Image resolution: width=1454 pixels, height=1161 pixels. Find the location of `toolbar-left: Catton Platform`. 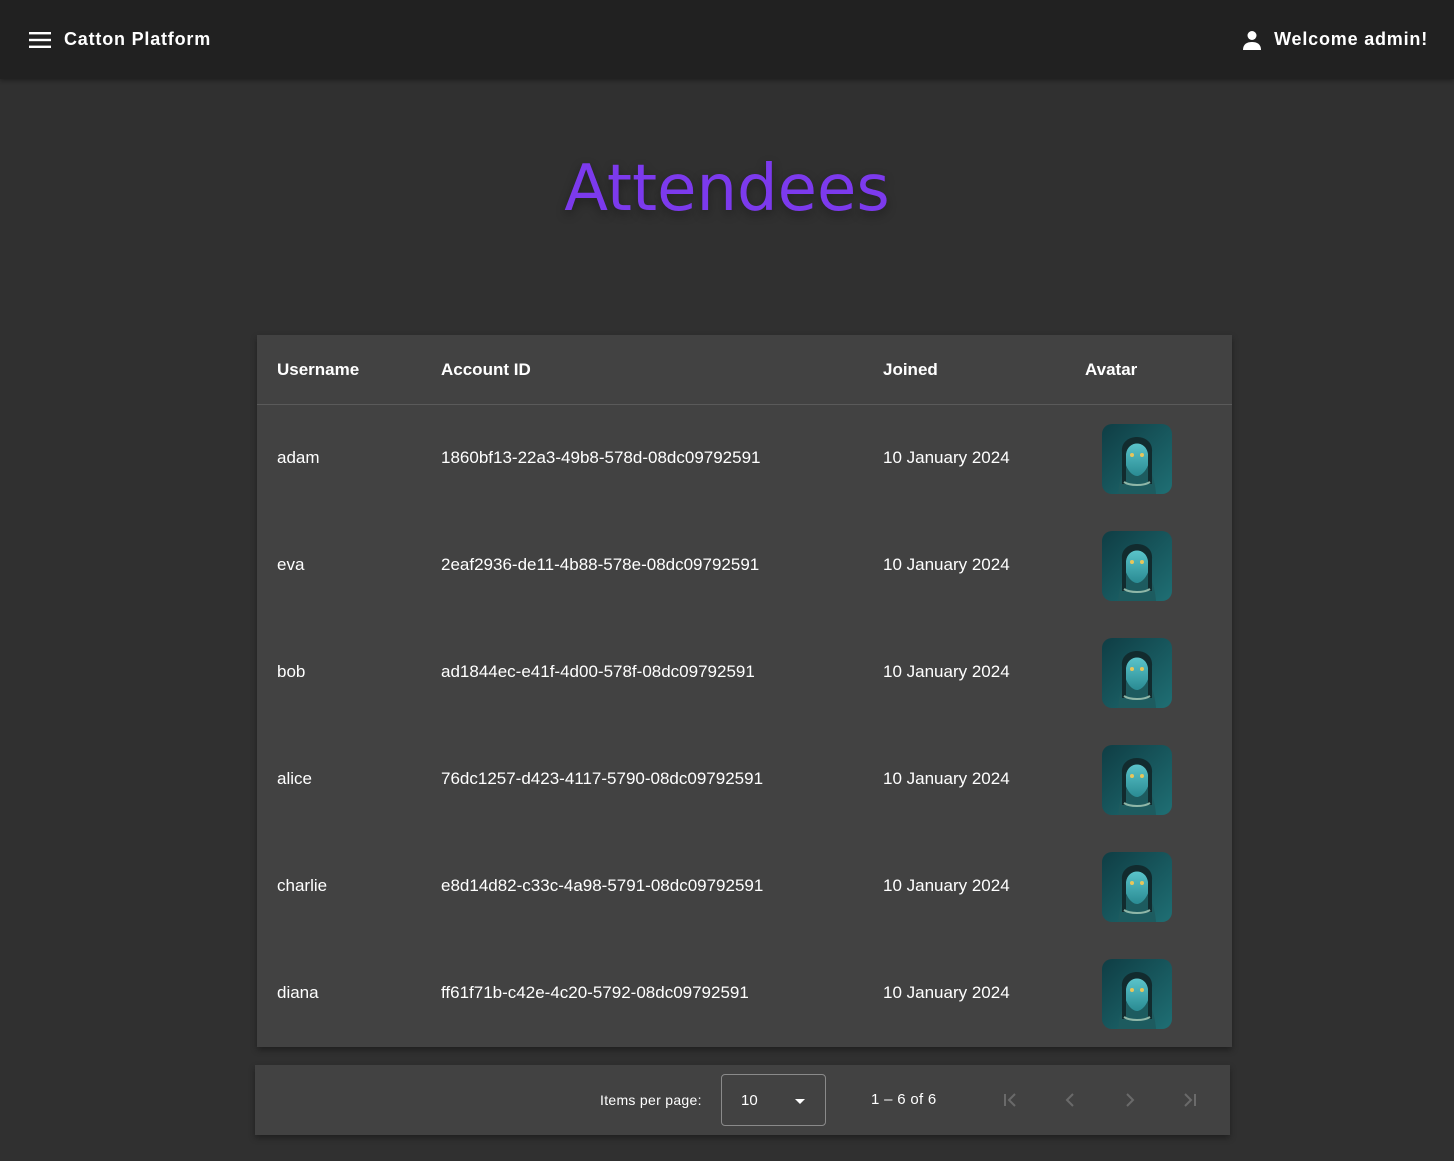

toolbar-left: Catton Platform is located at coordinates (119, 40).